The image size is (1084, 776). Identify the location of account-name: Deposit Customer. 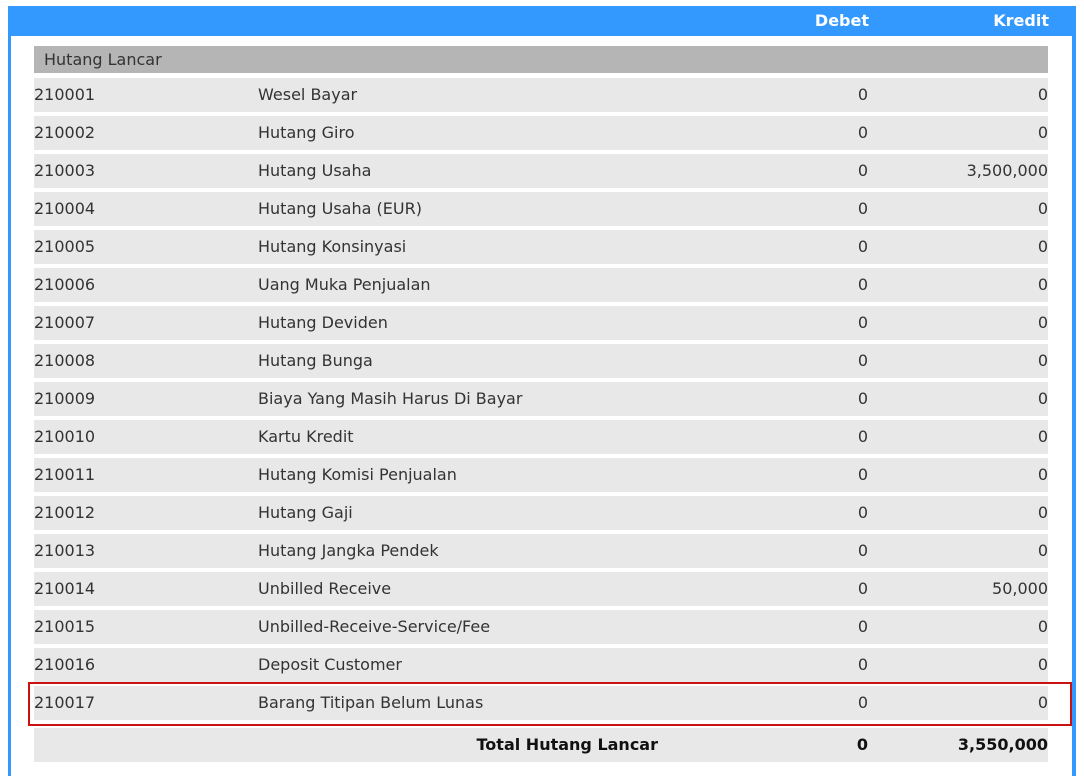
(330, 664).